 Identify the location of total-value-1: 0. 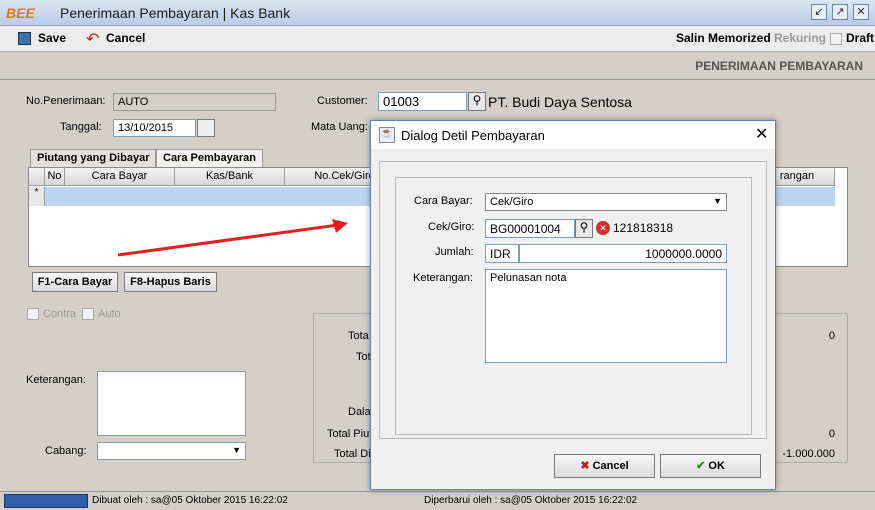
(831, 336).